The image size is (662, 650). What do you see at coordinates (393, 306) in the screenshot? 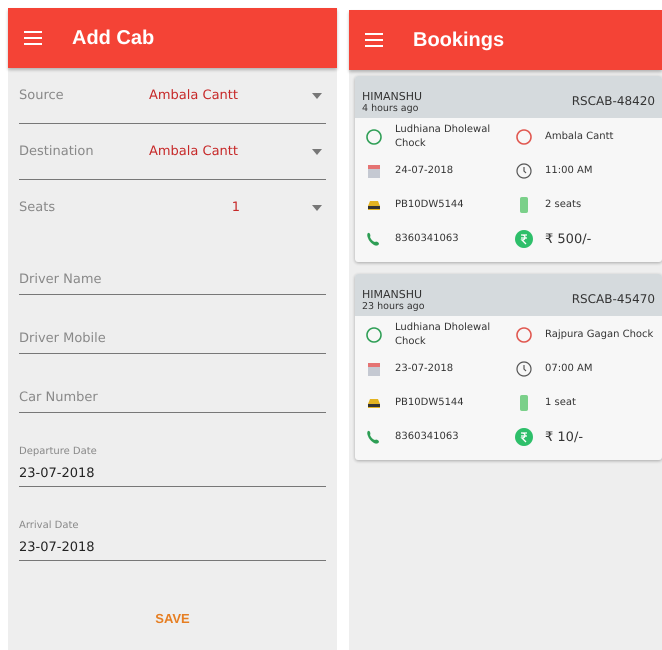
I see `time-ago: 23 hours ago` at bounding box center [393, 306].